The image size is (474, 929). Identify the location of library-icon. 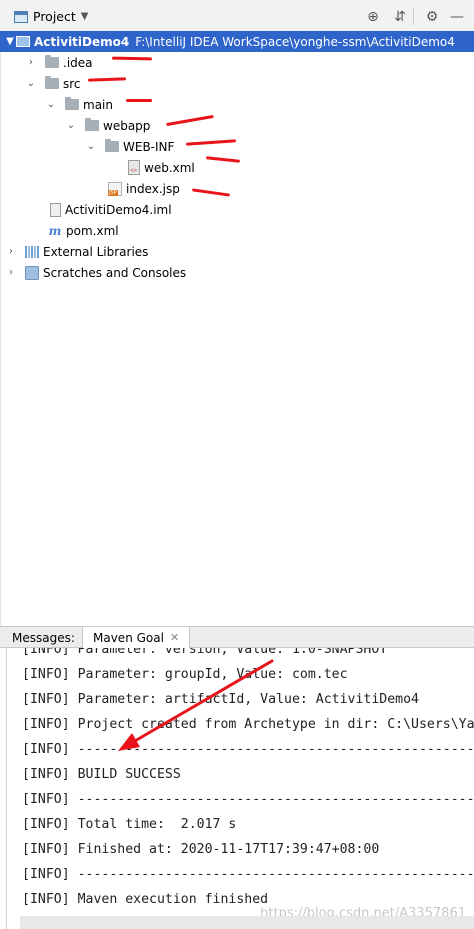
(32, 251).